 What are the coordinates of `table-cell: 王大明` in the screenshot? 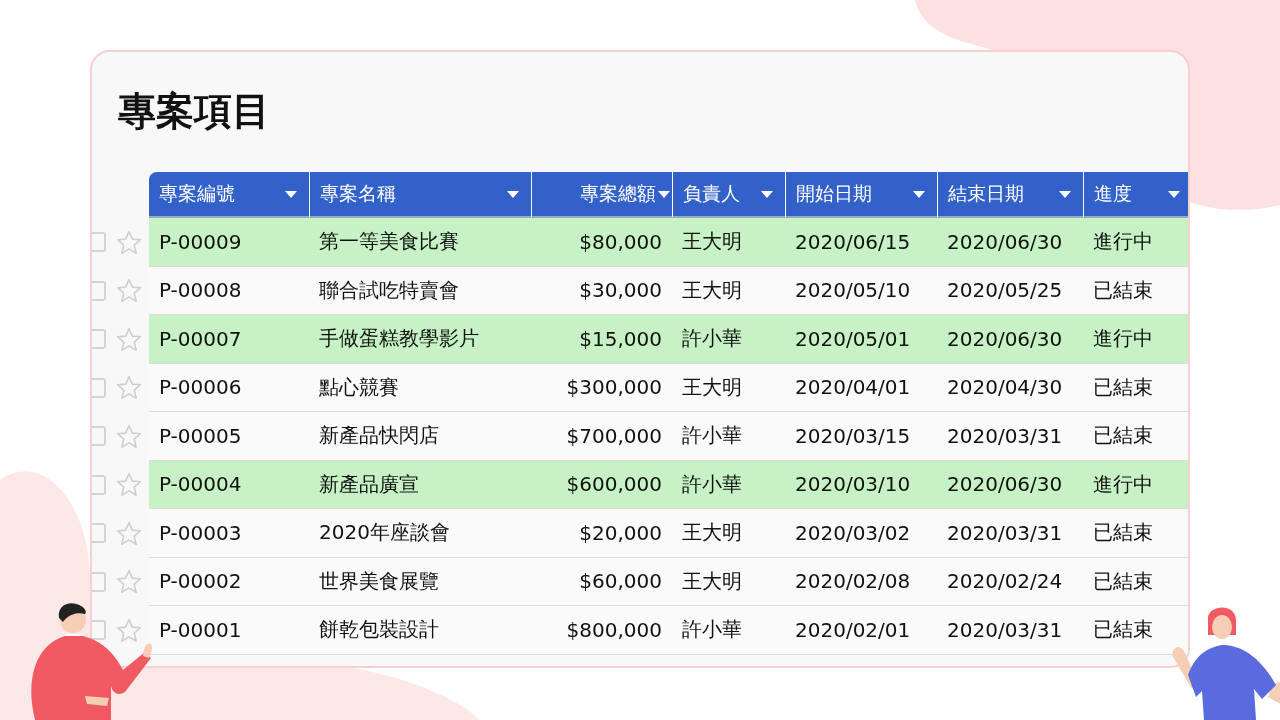 It's located at (728, 242).